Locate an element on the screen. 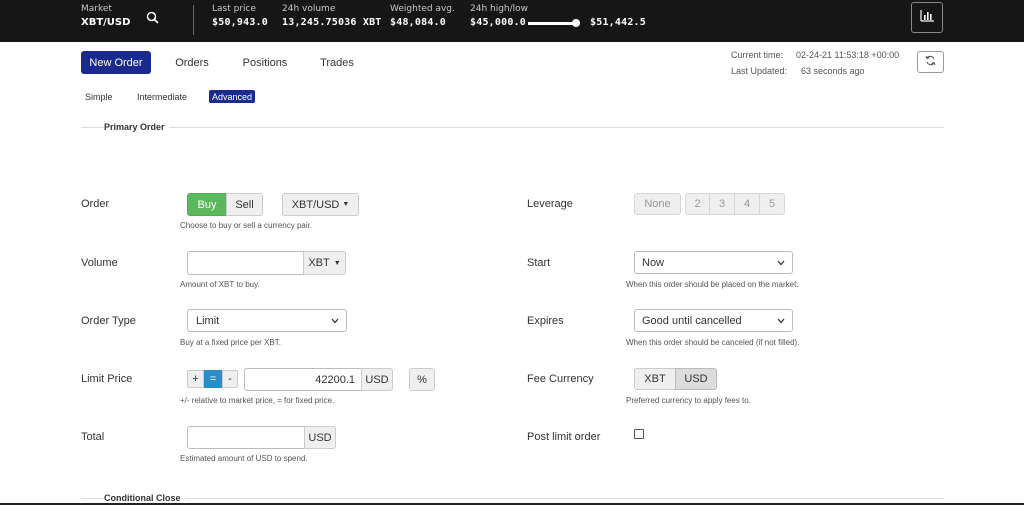 Image resolution: width=1024 pixels, height=505 pixels. start-value: Now is located at coordinates (653, 262).